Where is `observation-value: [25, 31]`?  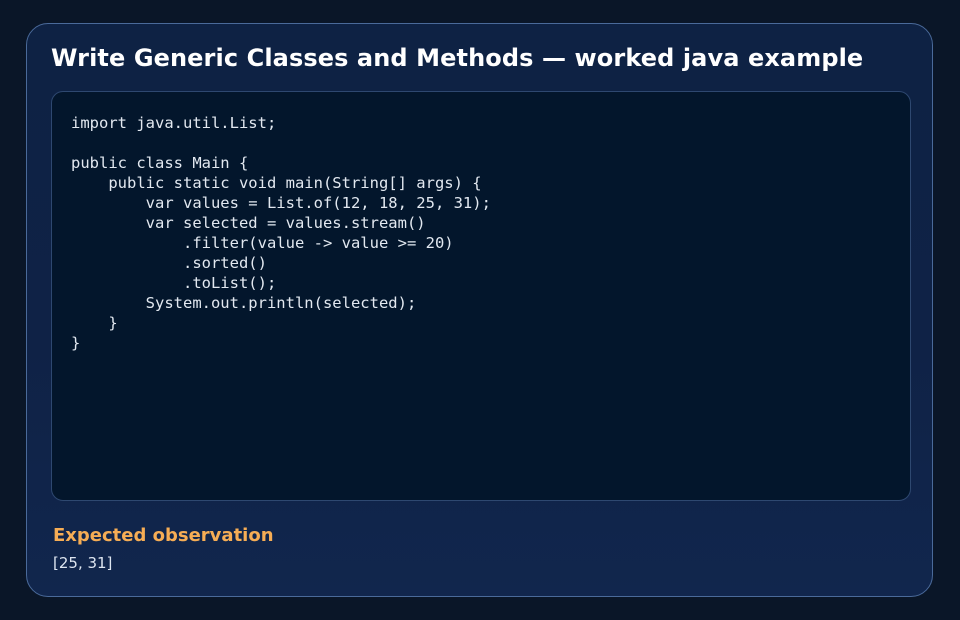 observation-value: [25, 31] is located at coordinates (83, 563).